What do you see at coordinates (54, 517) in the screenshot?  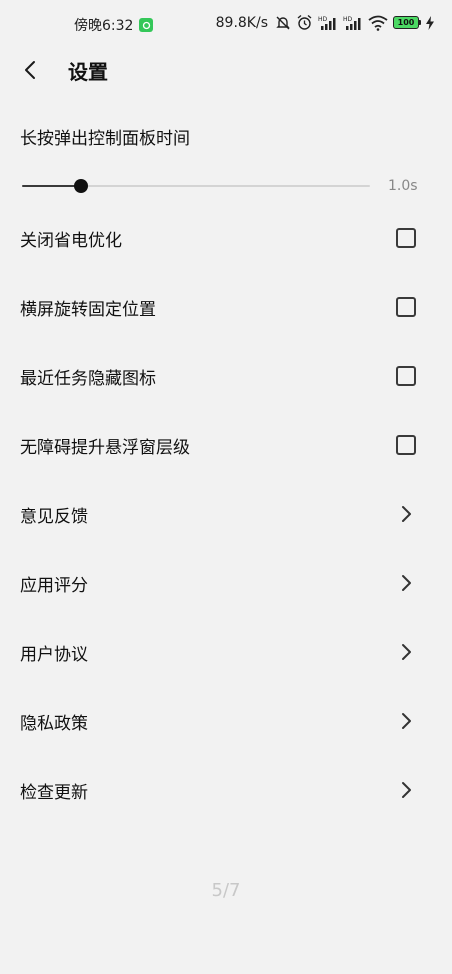 I see `link-label: 意见反馈` at bounding box center [54, 517].